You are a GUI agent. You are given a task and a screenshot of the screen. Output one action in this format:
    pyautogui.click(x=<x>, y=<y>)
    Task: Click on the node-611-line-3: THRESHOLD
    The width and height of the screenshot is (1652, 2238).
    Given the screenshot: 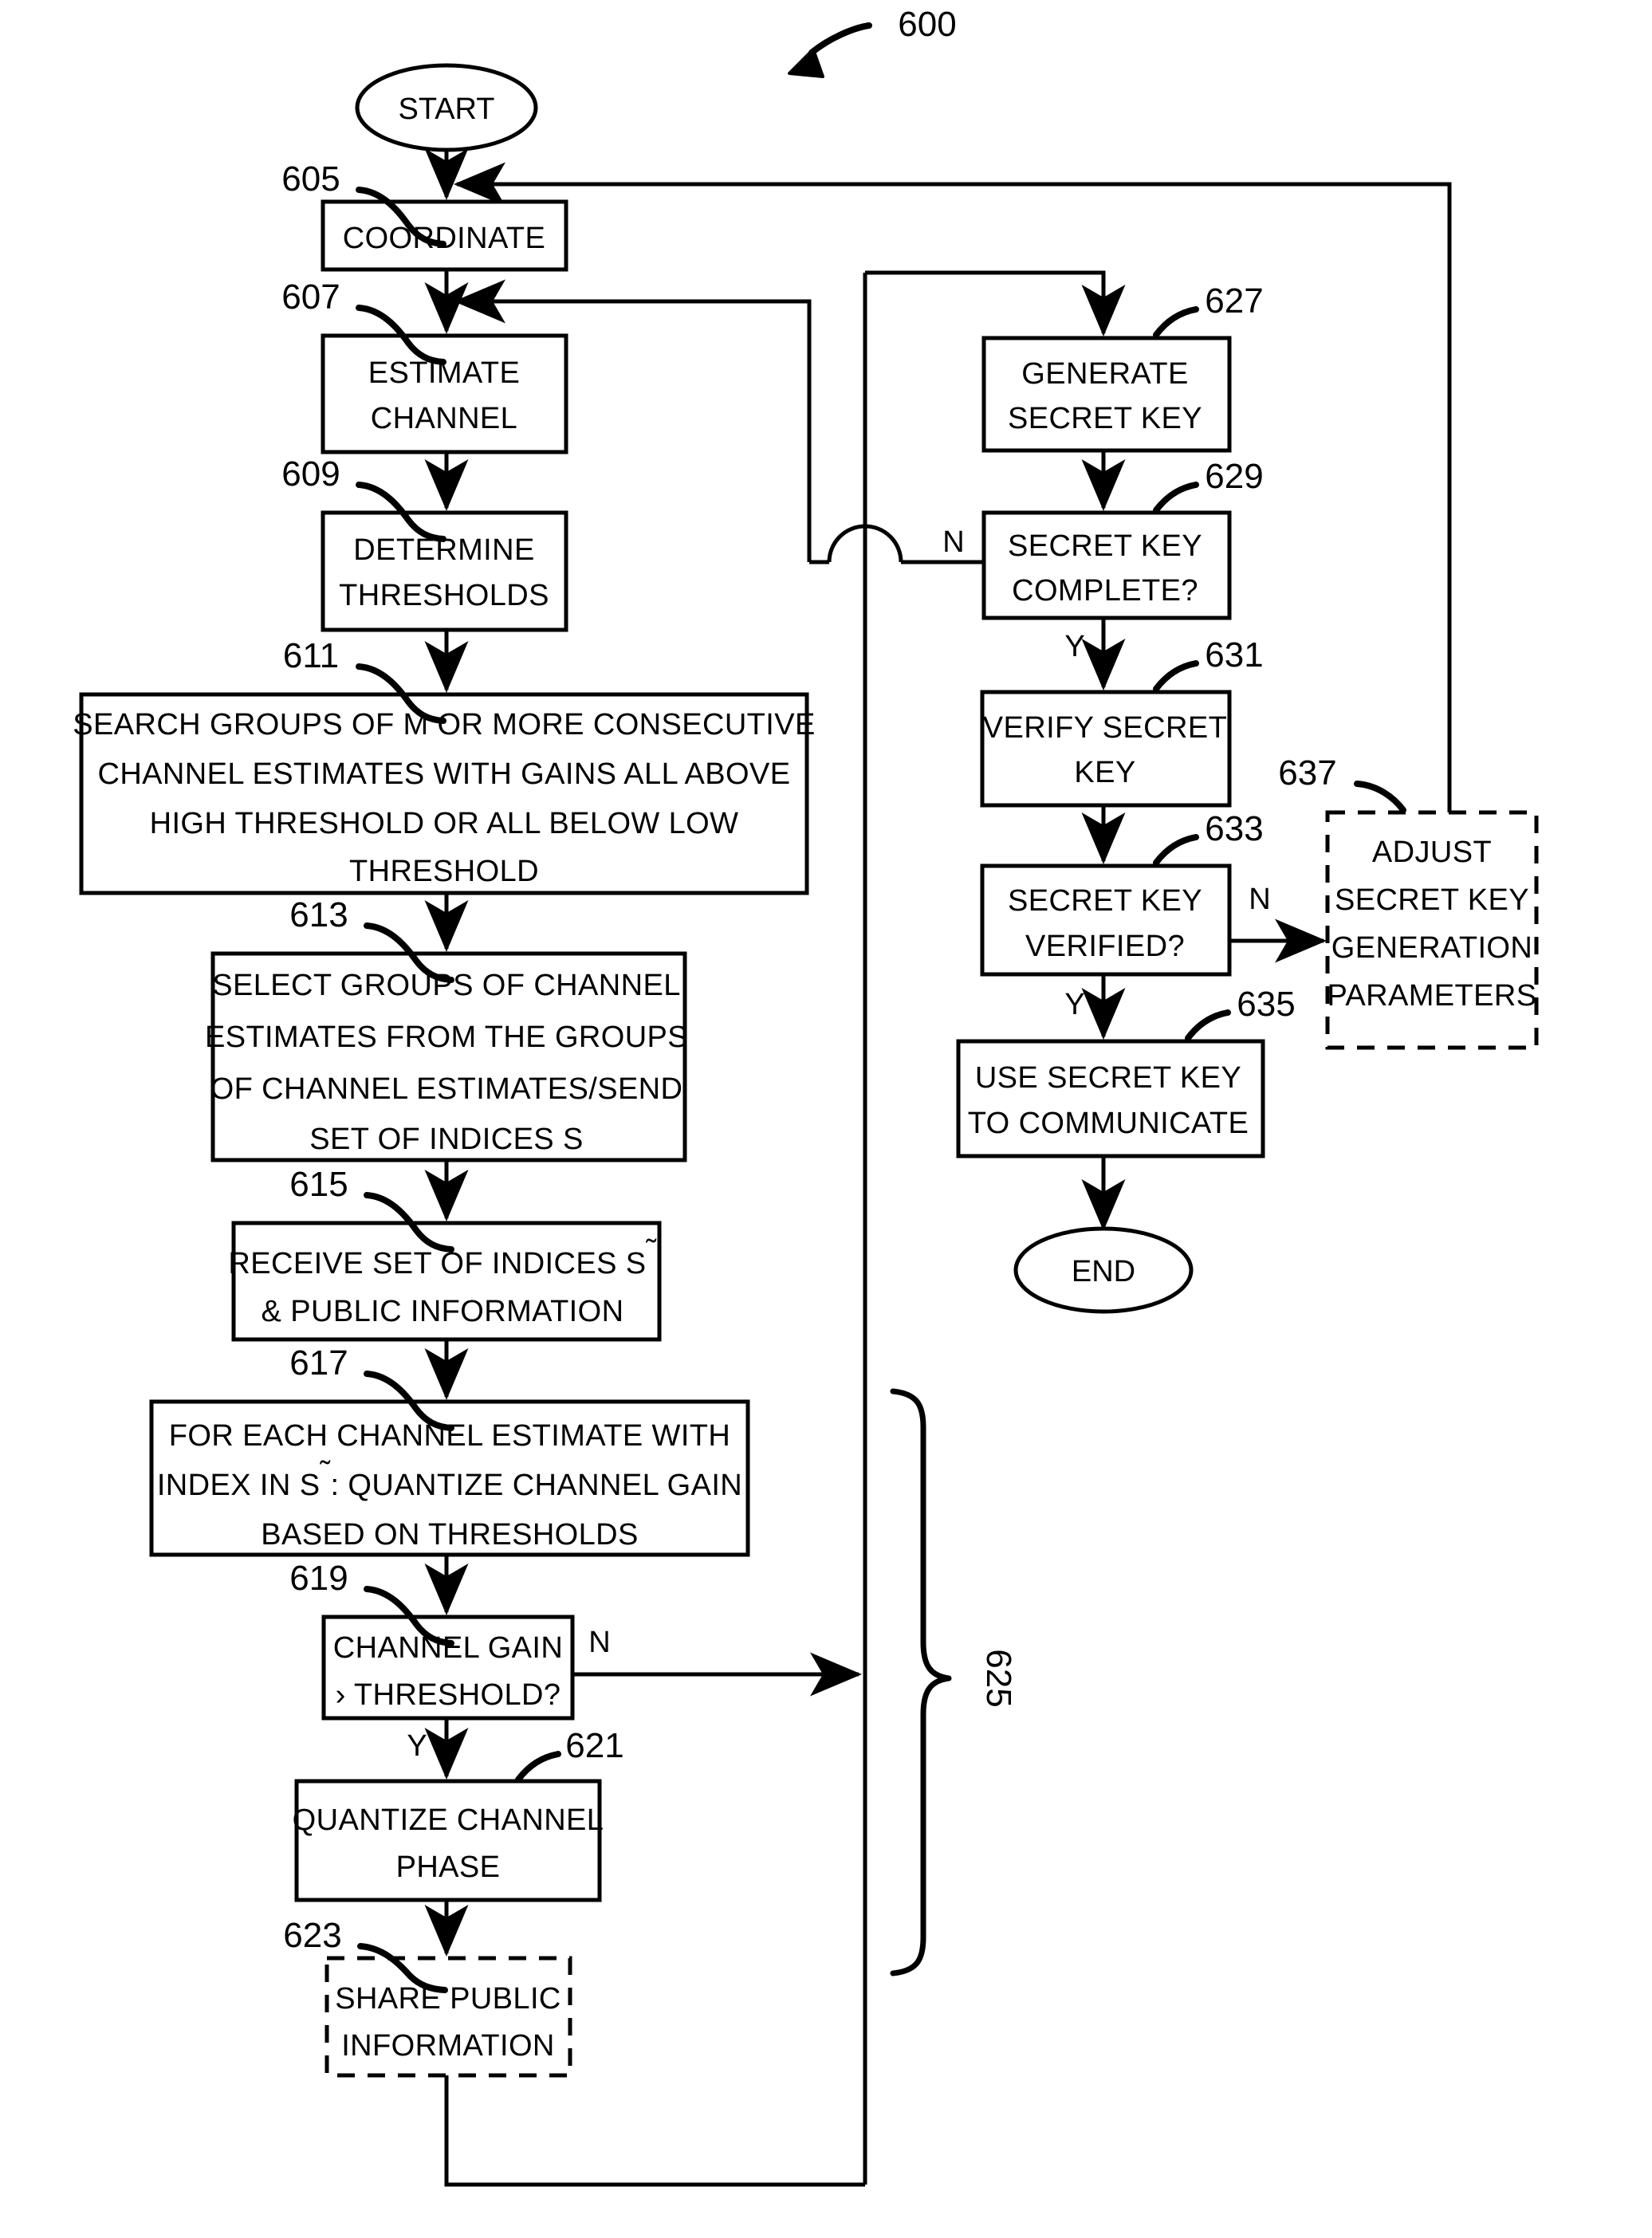 What is the action you would take?
    pyautogui.click(x=444, y=871)
    